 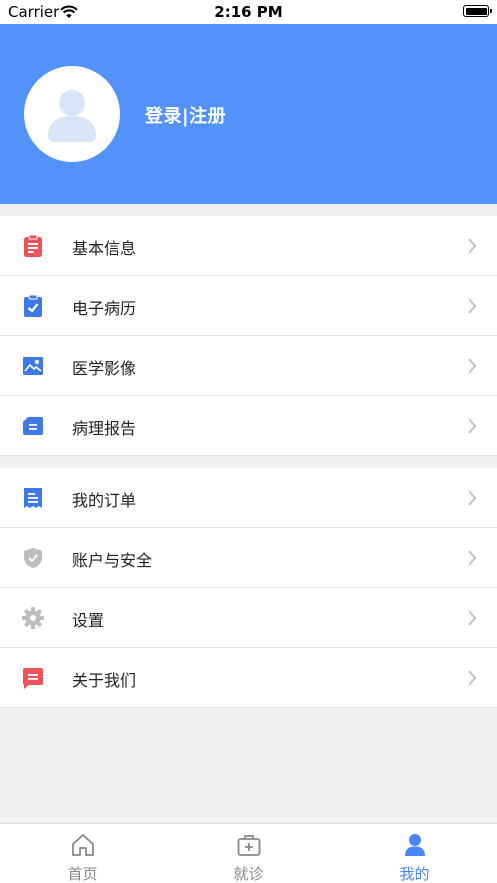 What do you see at coordinates (104, 428) in the screenshot?
I see `menu-item-label: 病理报告` at bounding box center [104, 428].